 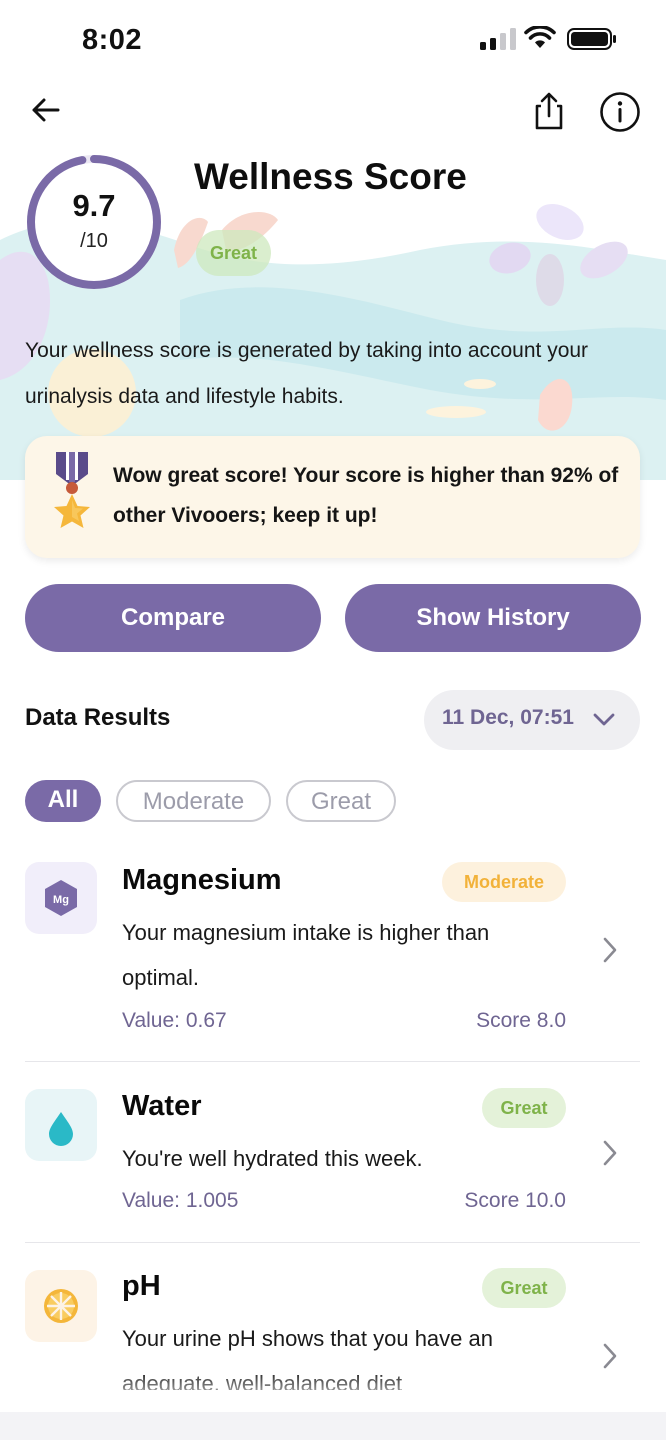 I want to click on result-score: Score 10.0, so click(x=515, y=1200).